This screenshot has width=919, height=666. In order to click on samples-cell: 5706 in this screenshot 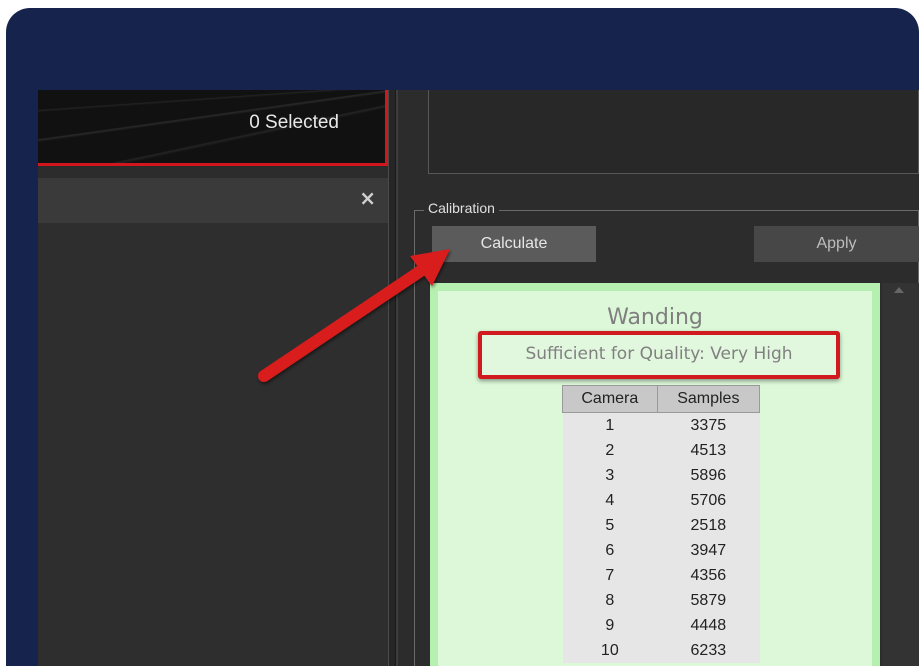, I will do `click(708, 500)`.